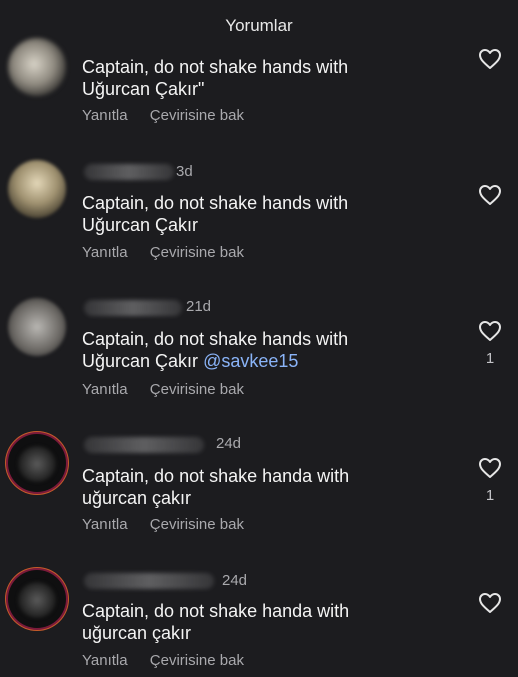 Image resolution: width=518 pixels, height=677 pixels. Describe the element at coordinates (250, 361) in the screenshot. I see `mention-link: @savkee15` at that location.